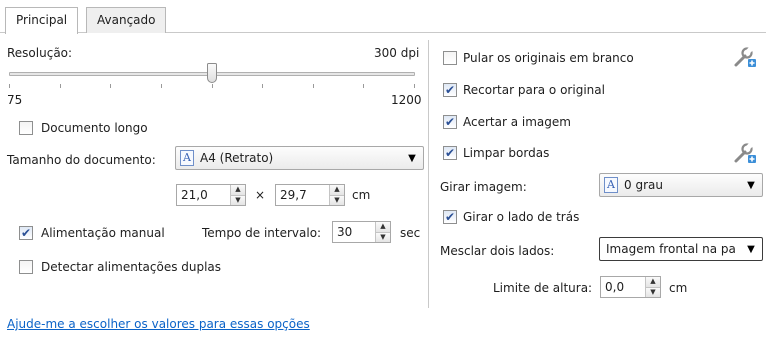  Describe the element at coordinates (450, 122) in the screenshot. I see `acertar-checkbox: ✔` at that location.